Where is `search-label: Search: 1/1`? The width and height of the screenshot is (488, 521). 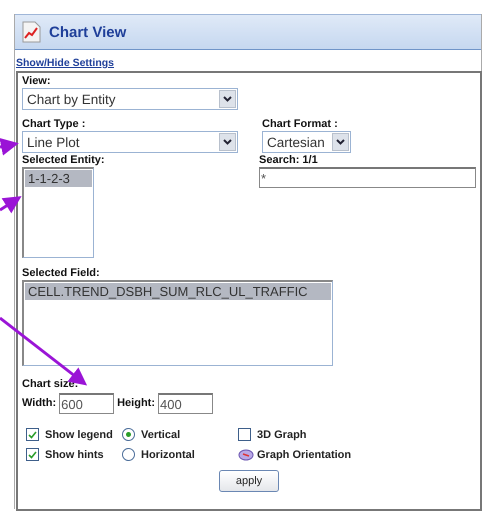
search-label: Search: 1/1 is located at coordinates (289, 160).